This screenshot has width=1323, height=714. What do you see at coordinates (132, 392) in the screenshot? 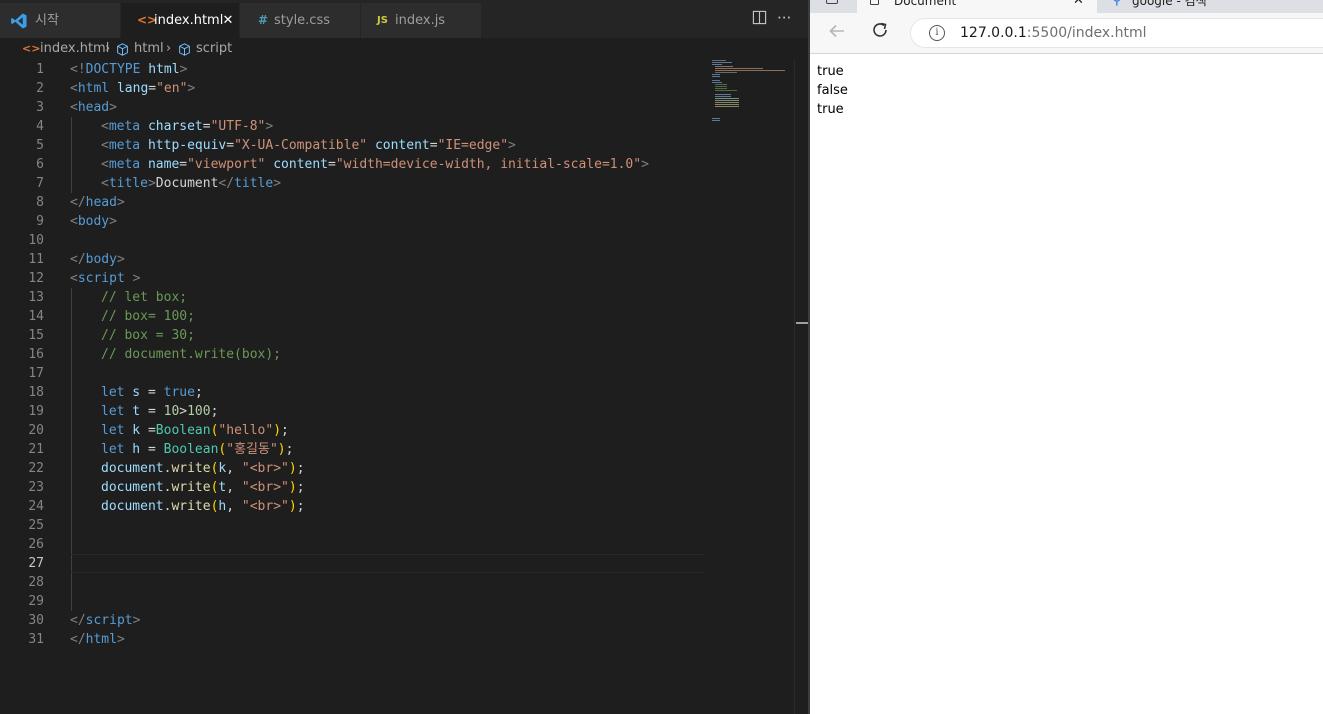
I see `token: s` at bounding box center [132, 392].